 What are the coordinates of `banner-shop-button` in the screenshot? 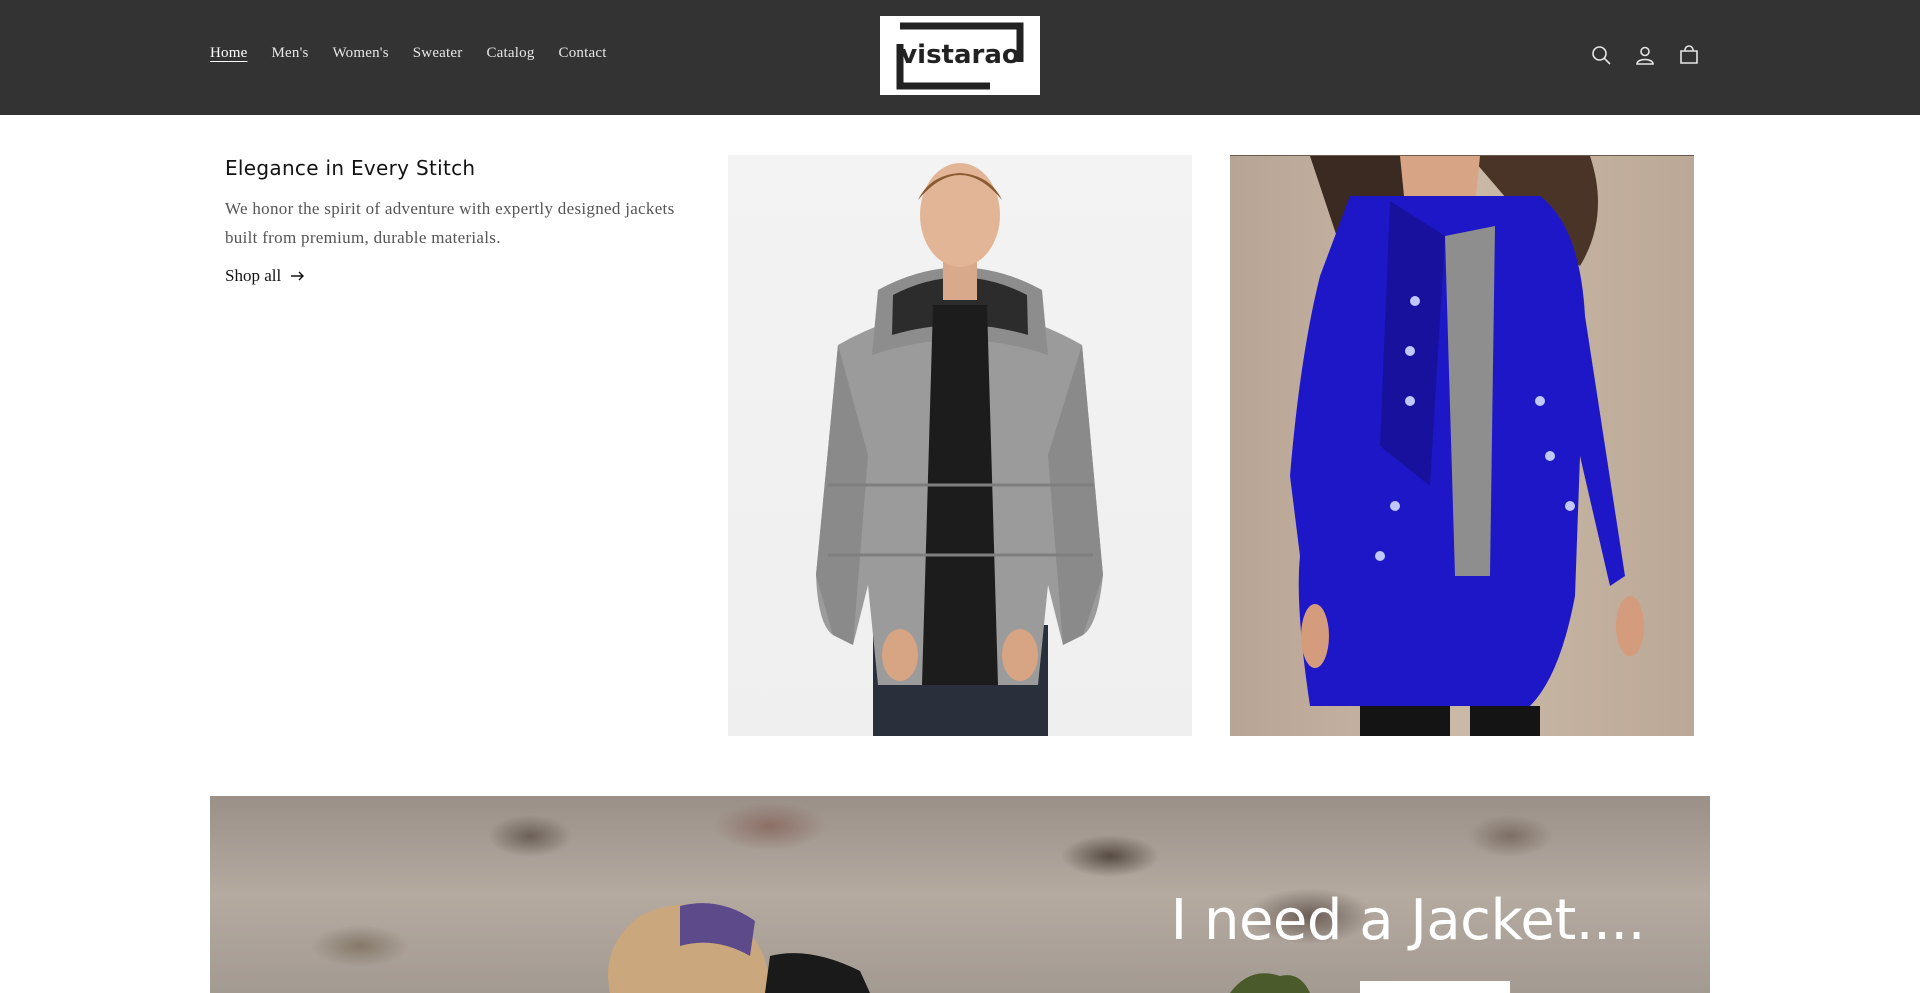 It's located at (1435, 987).